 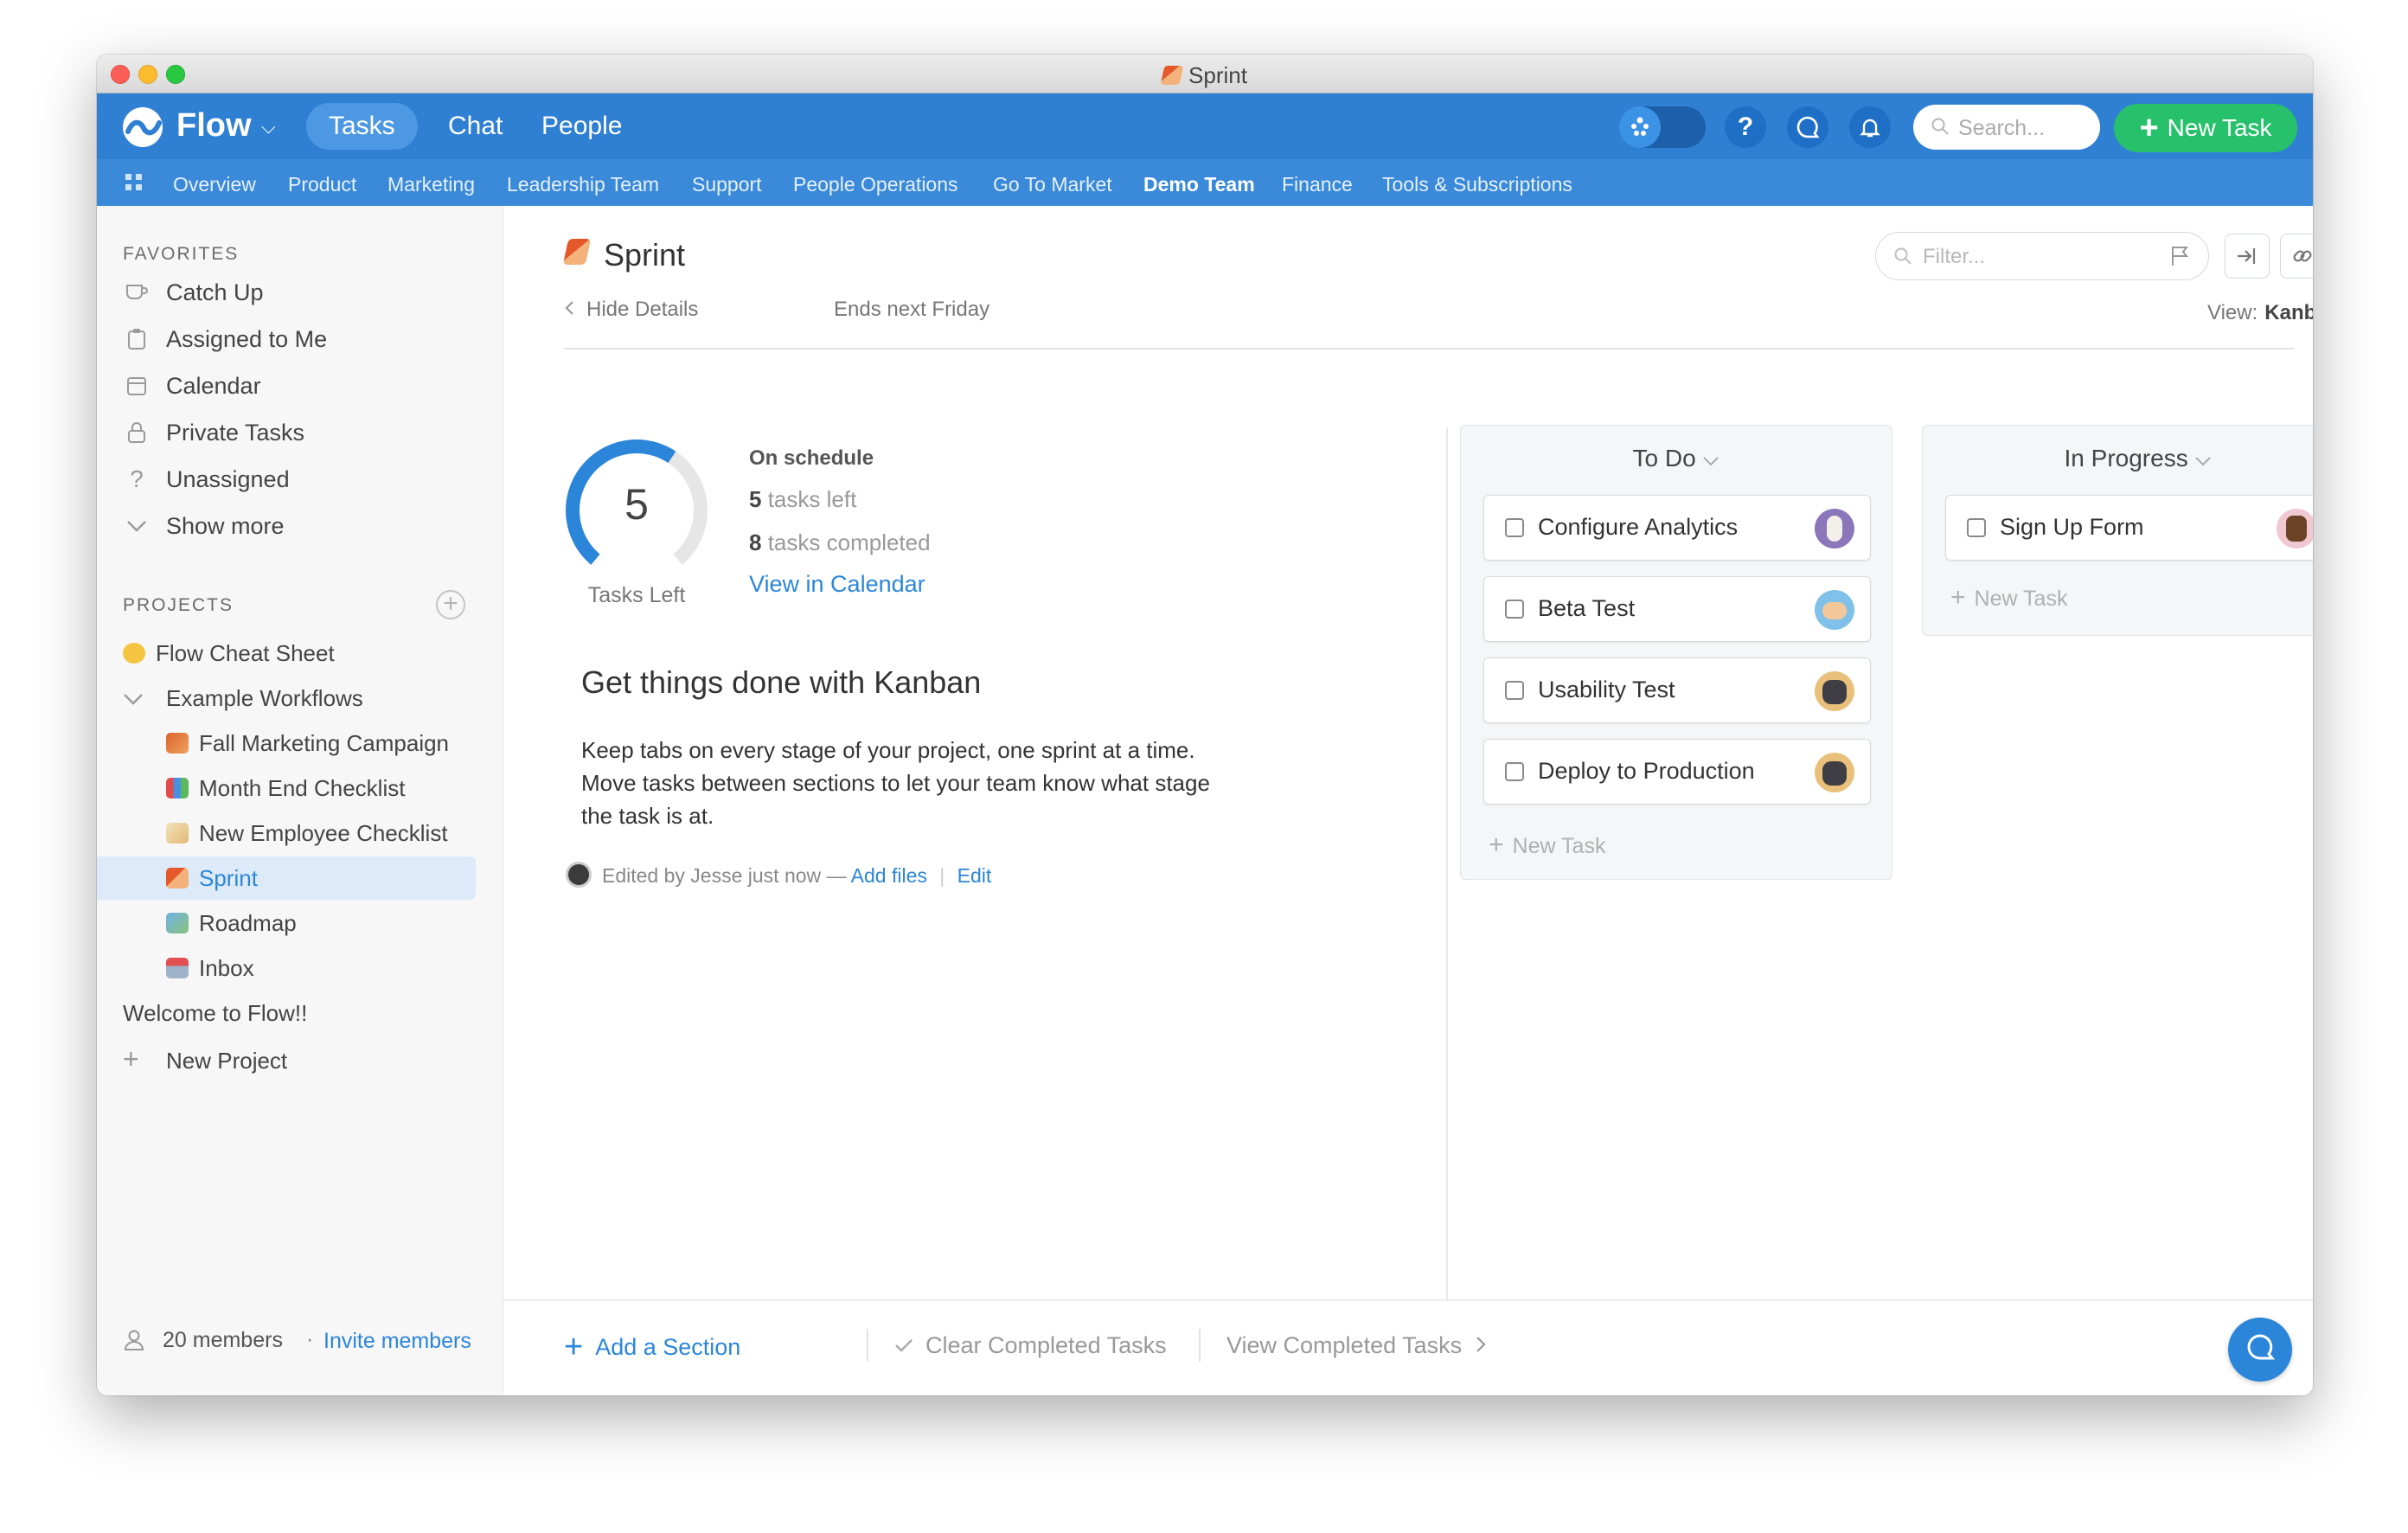 What do you see at coordinates (1217, 75) in the screenshot?
I see `window-title-text: Sprint` at bounding box center [1217, 75].